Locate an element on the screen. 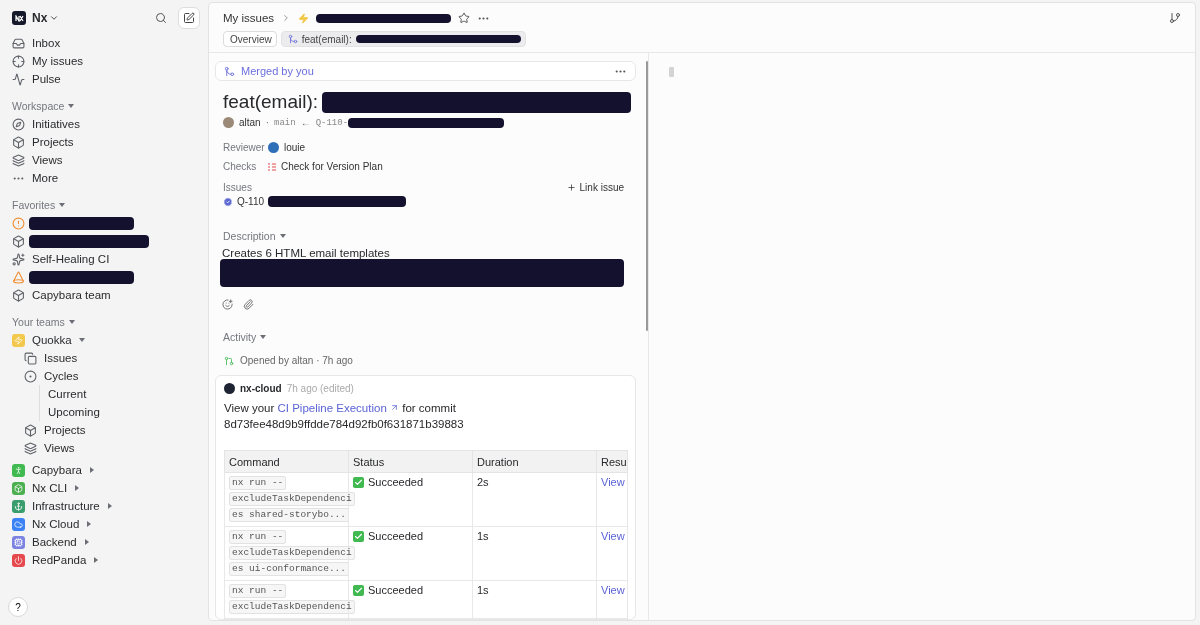  merge-status: Merged by you is located at coordinates (277, 71).